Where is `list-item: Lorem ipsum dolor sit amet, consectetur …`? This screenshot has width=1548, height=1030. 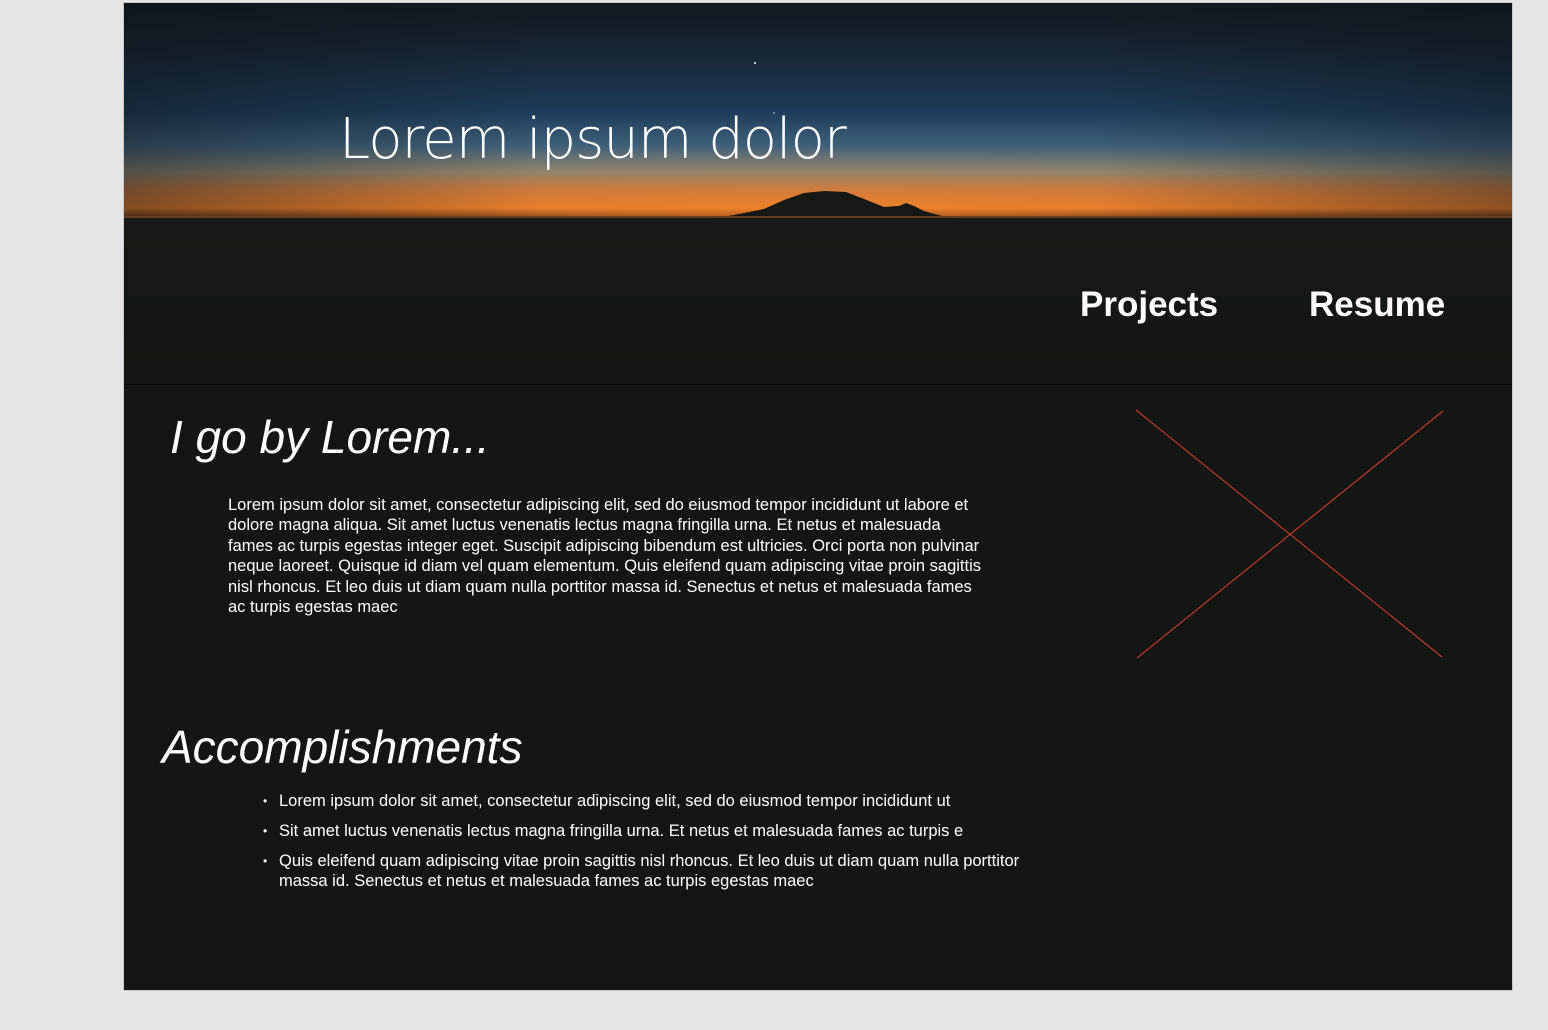
list-item: Lorem ipsum dolor sit amet, consectetur … is located at coordinates (651, 801).